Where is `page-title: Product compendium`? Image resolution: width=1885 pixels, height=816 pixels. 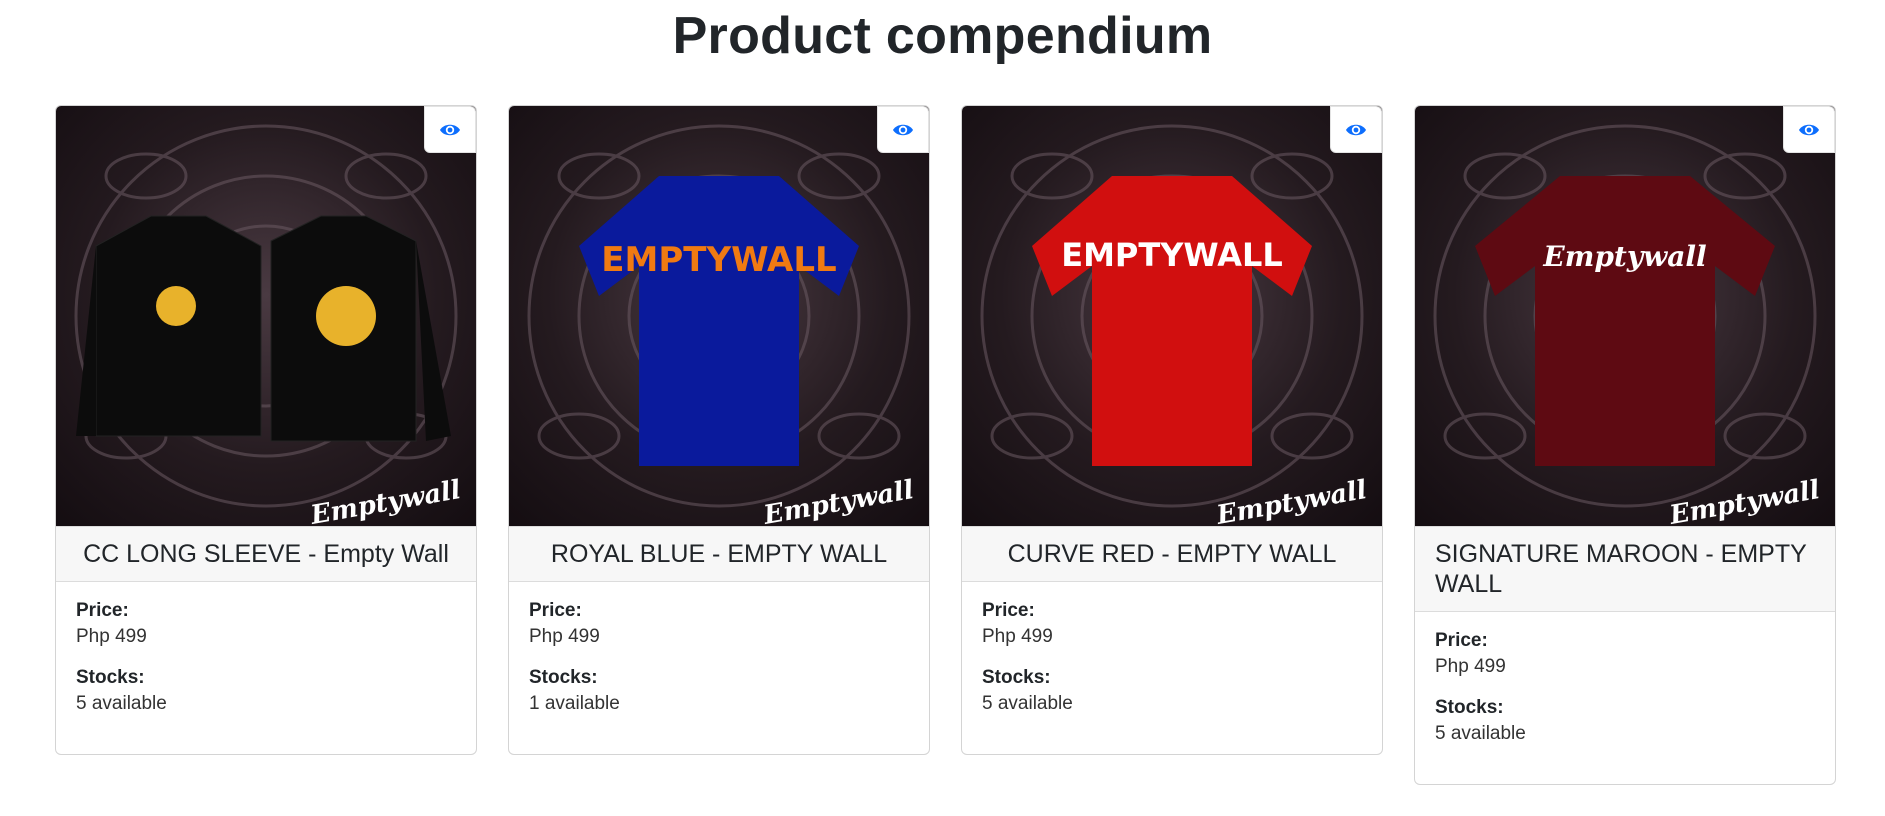 page-title: Product compendium is located at coordinates (942, 36).